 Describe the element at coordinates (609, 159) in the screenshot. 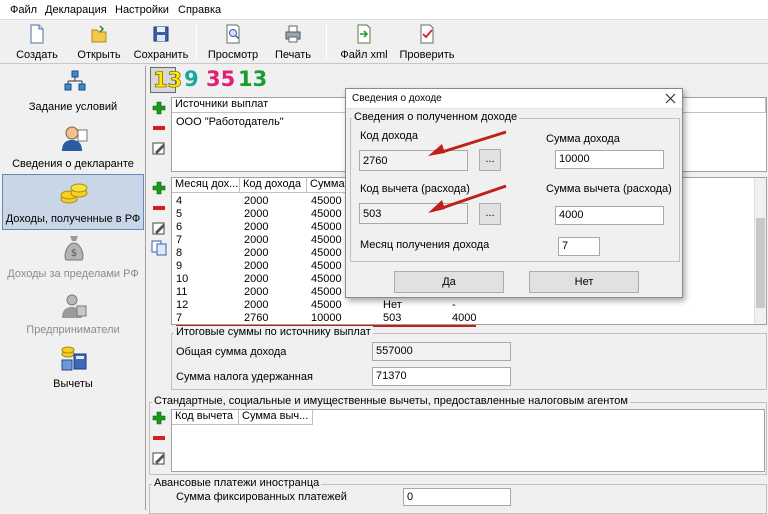

I see `income-sum-field: 10000` at that location.